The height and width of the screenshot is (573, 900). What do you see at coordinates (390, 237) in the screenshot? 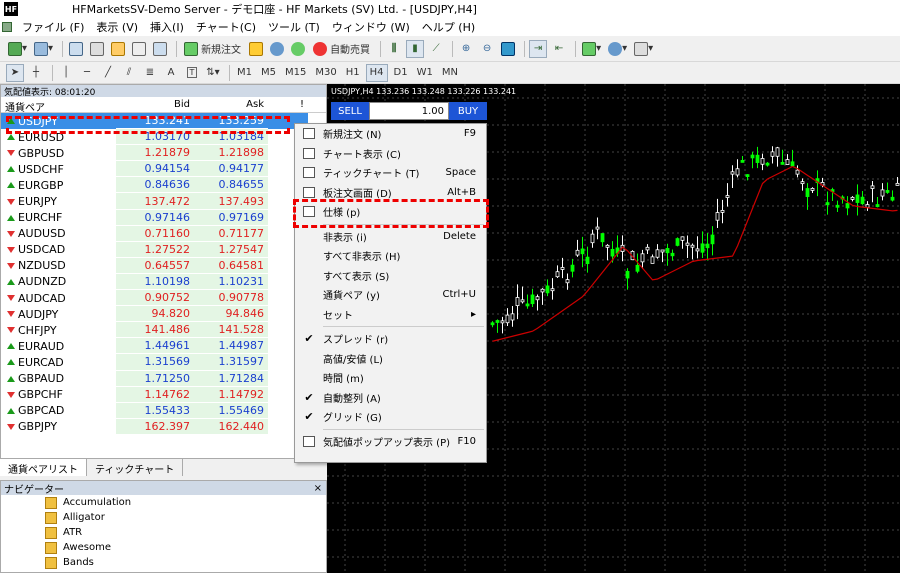
I see `context-menu-item: 非表示 (i) Delete` at bounding box center [390, 237].